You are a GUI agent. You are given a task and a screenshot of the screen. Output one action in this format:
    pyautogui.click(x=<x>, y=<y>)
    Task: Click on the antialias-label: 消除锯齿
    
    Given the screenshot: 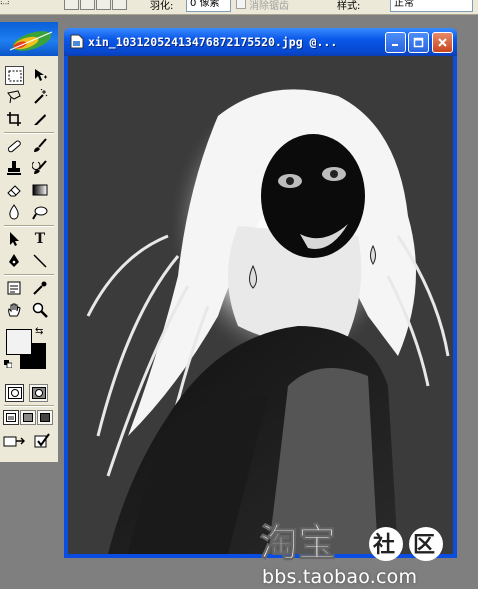 What is the action you would take?
    pyautogui.click(x=269, y=6)
    